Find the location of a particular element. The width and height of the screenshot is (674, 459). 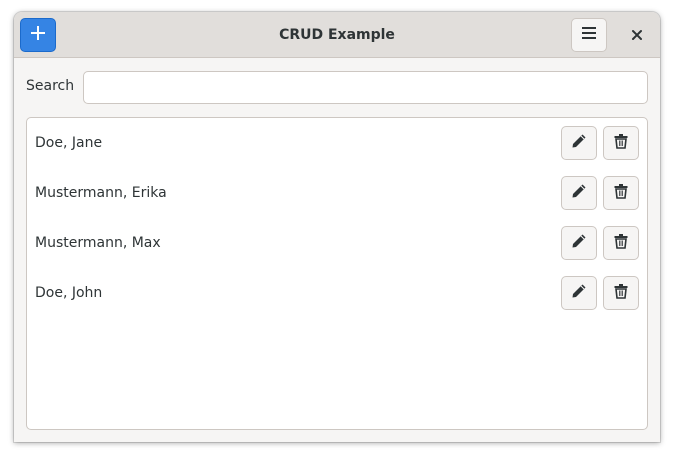

list-item-name: Doe, John is located at coordinates (69, 293).